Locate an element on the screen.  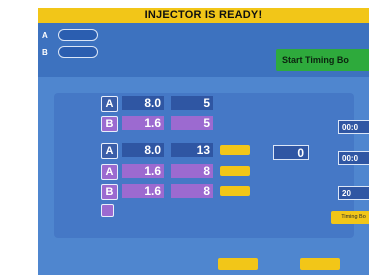
bottom-button-right is located at coordinates (320, 264).